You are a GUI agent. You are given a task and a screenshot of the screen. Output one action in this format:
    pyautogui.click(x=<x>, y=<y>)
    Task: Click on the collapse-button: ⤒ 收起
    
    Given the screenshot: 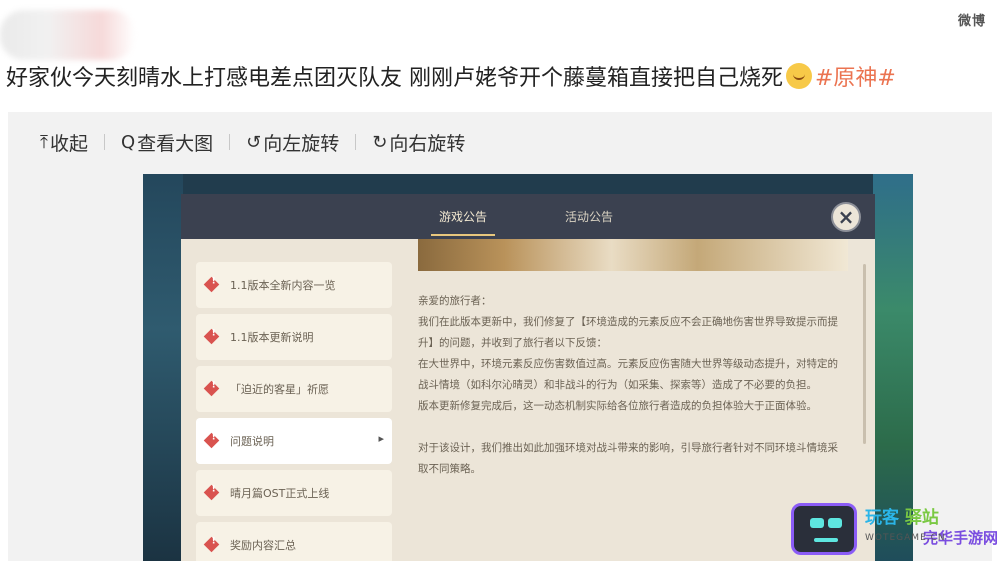 What is the action you would take?
    pyautogui.click(x=64, y=142)
    